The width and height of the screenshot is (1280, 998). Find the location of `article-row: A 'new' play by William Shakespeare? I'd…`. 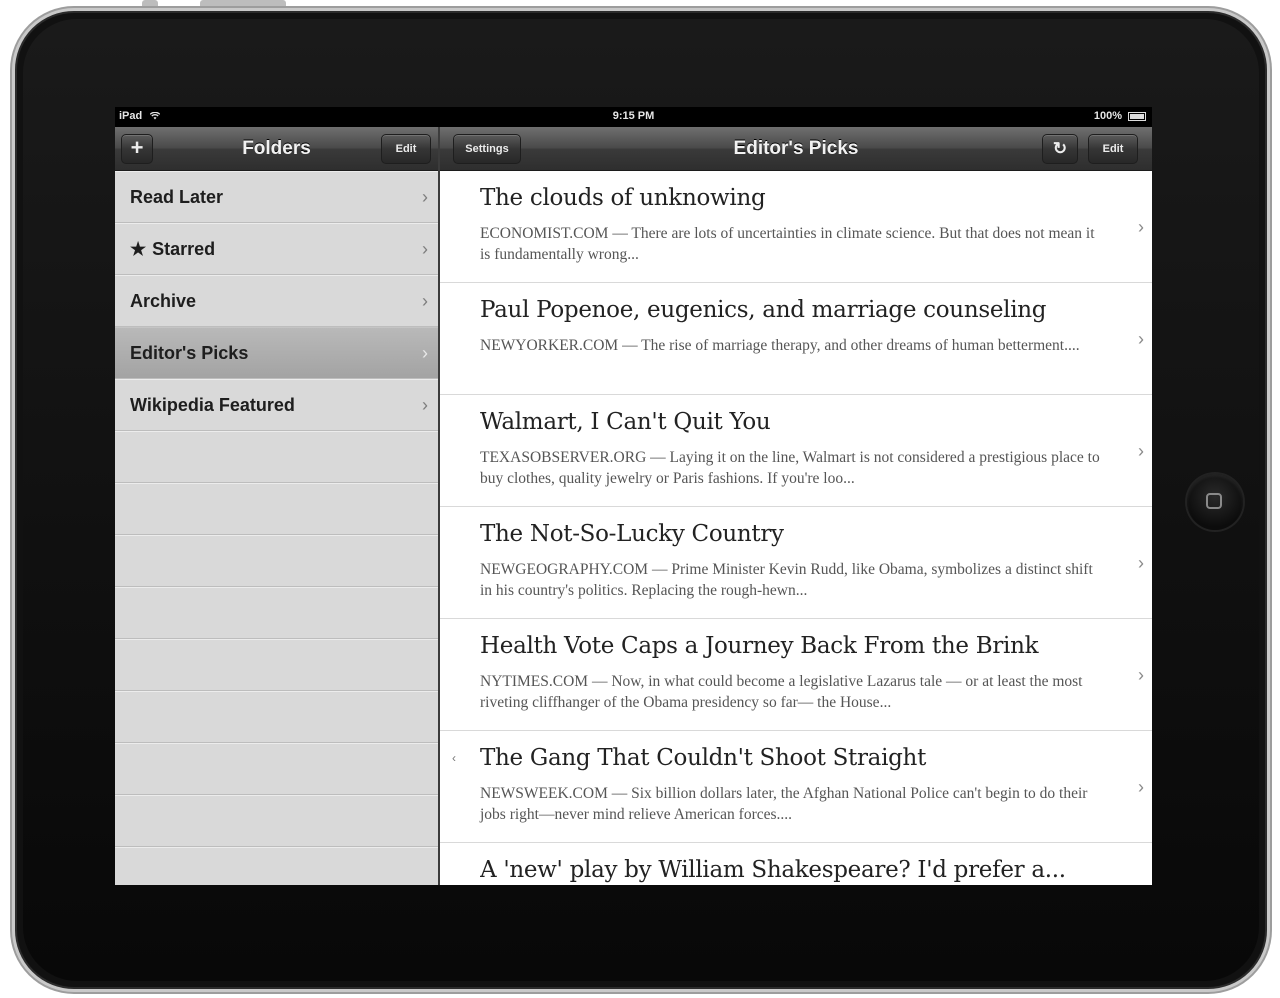

article-row: A 'new' play by William Shakespeare? I'd… is located at coordinates (796, 864).